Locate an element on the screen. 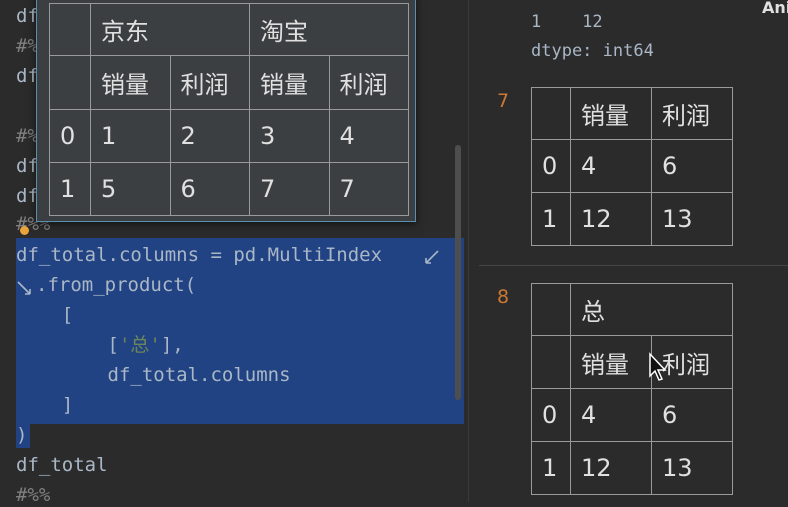  series-output-row: 1 12 is located at coordinates (567, 22).